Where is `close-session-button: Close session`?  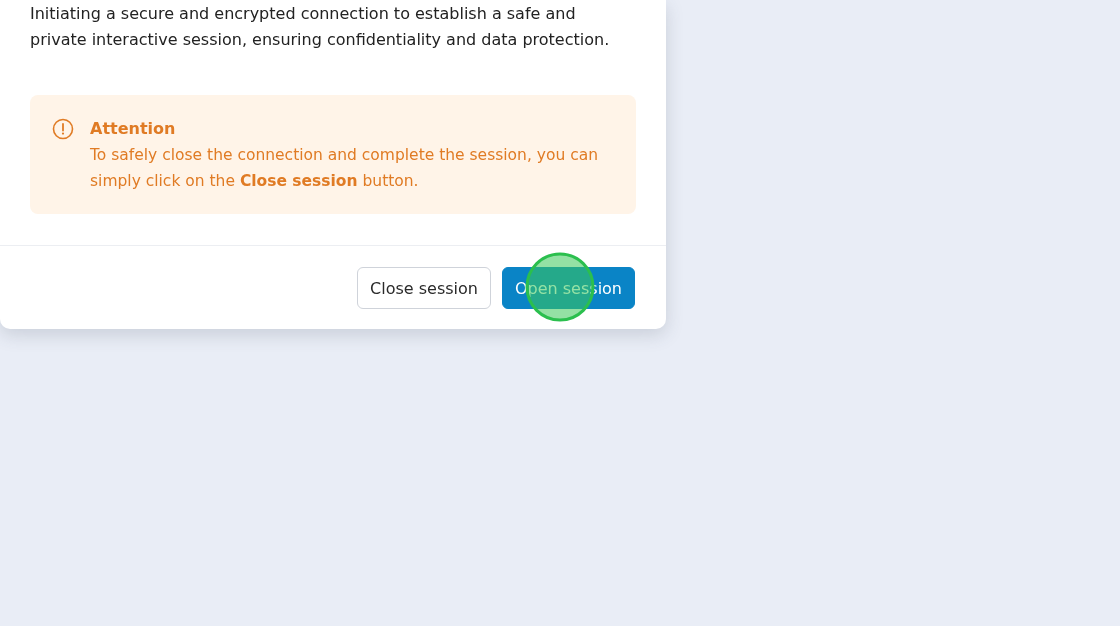 close-session-button: Close session is located at coordinates (424, 288).